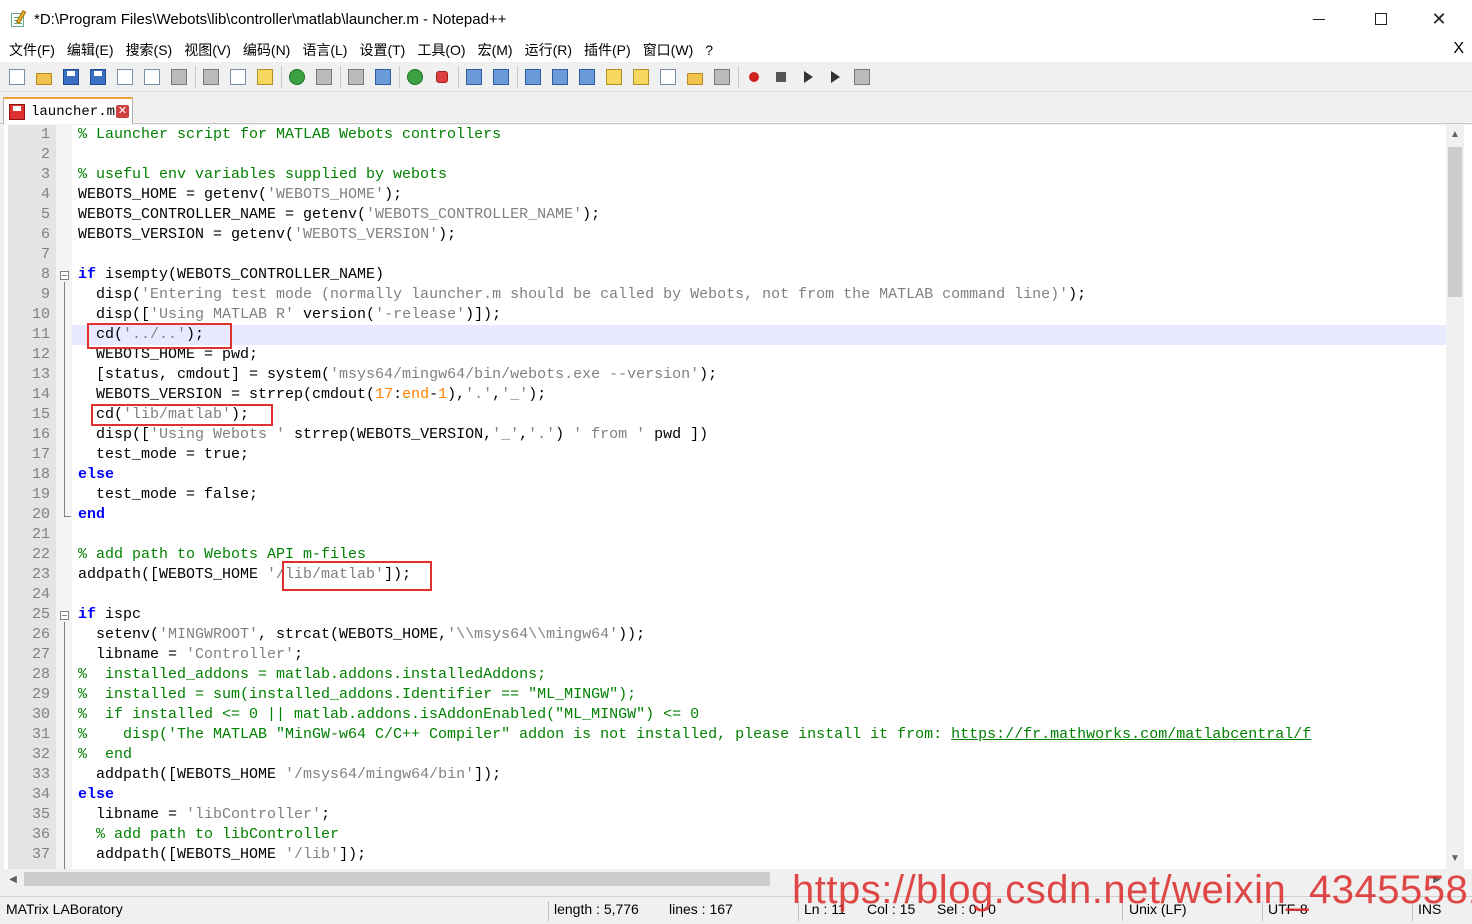 The image size is (1472, 924). I want to click on code-line: WEBOTS_HOME = pwd;, so click(760, 355).